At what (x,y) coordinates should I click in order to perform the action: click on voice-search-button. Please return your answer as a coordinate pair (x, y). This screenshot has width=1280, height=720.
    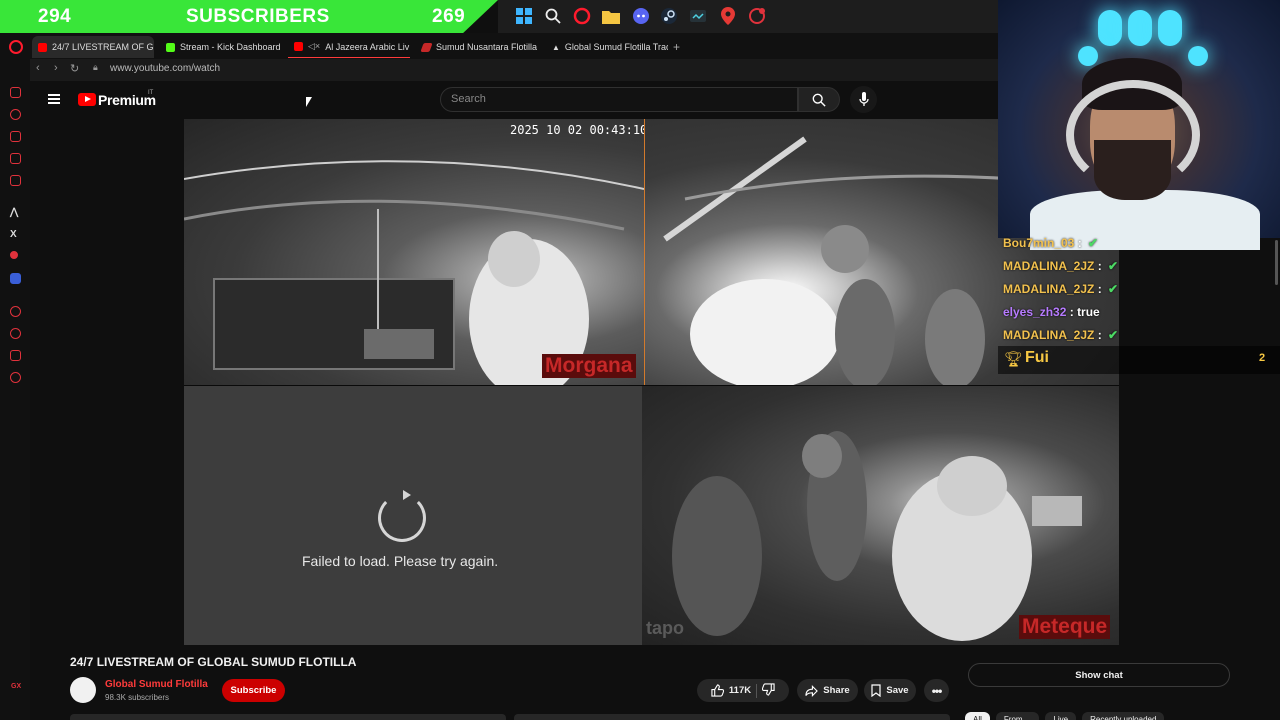
    Looking at the image, I should click on (863, 99).